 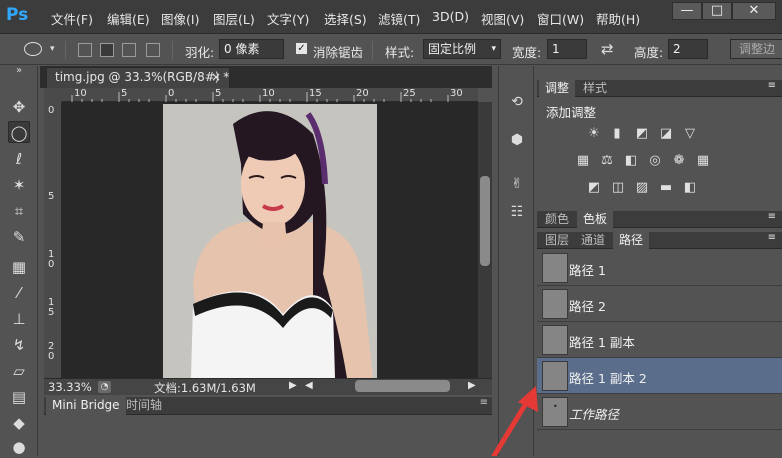 I want to click on add-selection-icon, so click(x=107, y=50).